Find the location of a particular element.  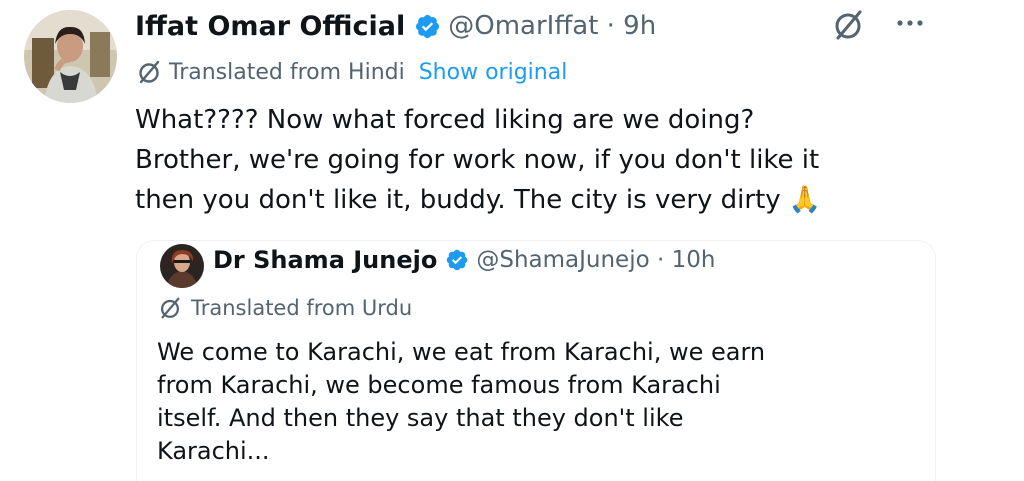

translation-notice: Translated from Hindi Show original is located at coordinates (351, 72).